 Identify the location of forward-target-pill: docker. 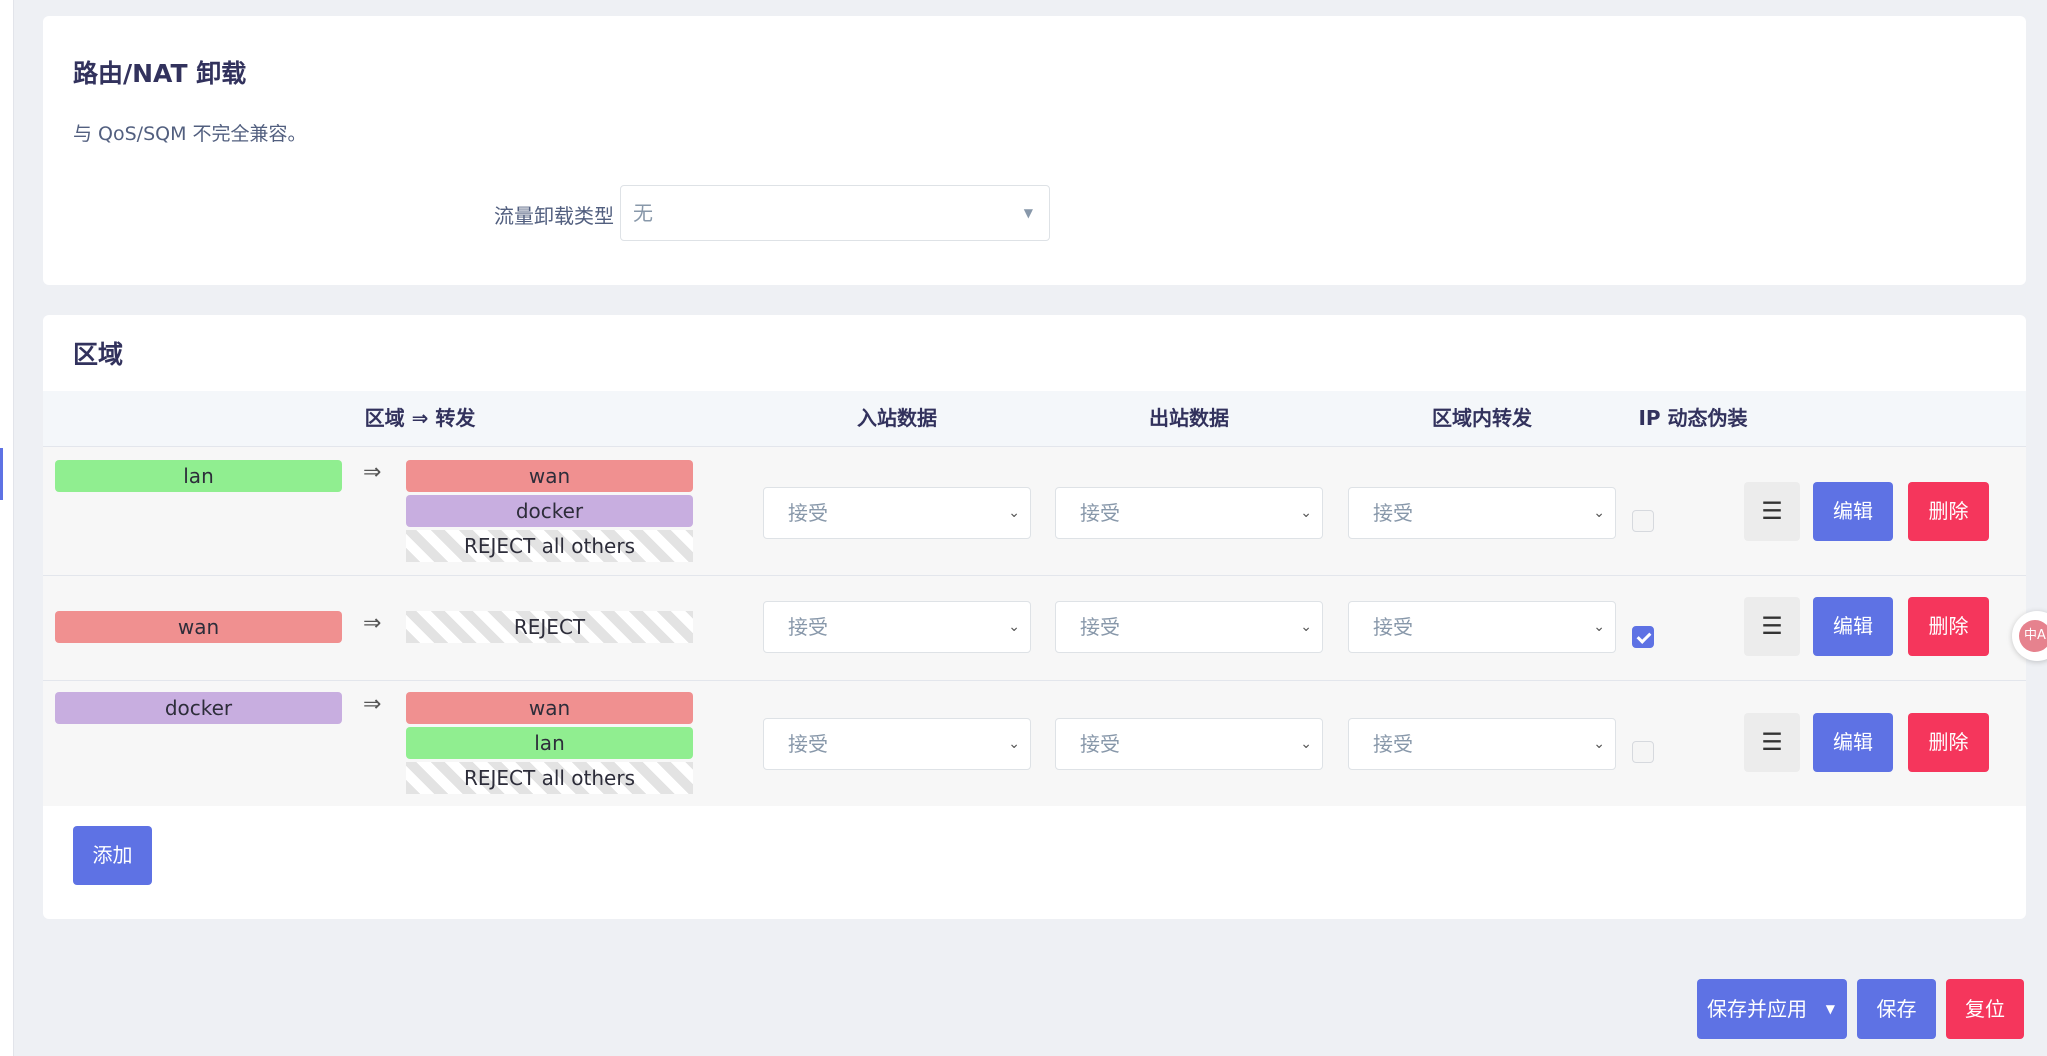
(549, 511).